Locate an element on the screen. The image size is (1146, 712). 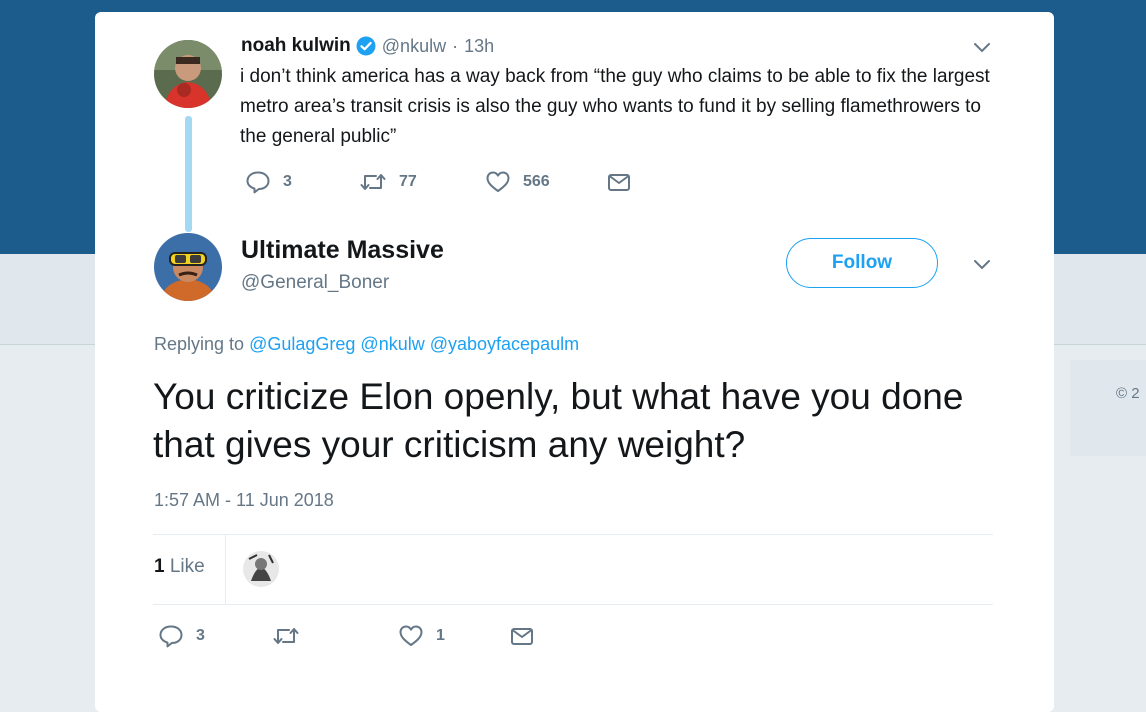
like-stat-count: 1 is located at coordinates (159, 566).